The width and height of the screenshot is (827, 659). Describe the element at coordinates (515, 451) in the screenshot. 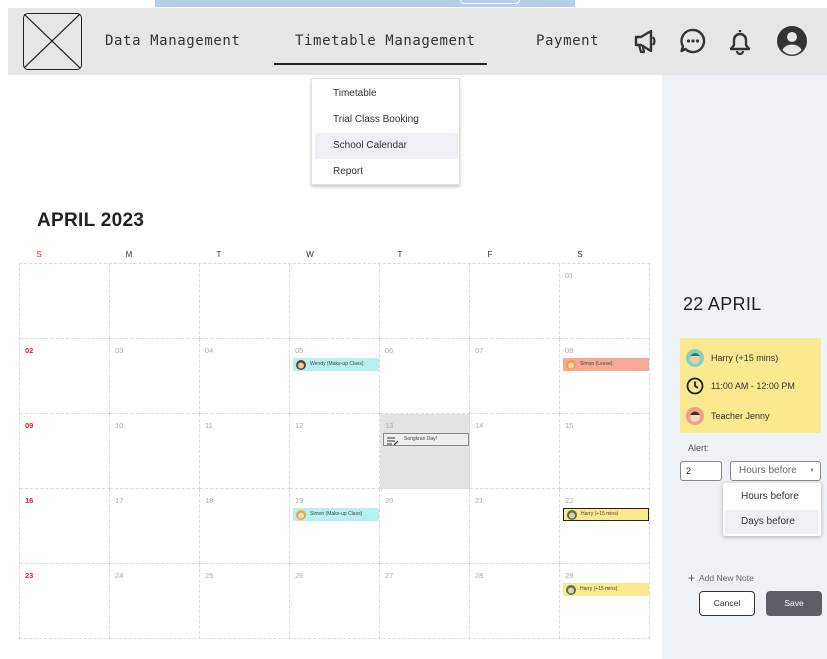

I see `calendar-day: 14` at that location.